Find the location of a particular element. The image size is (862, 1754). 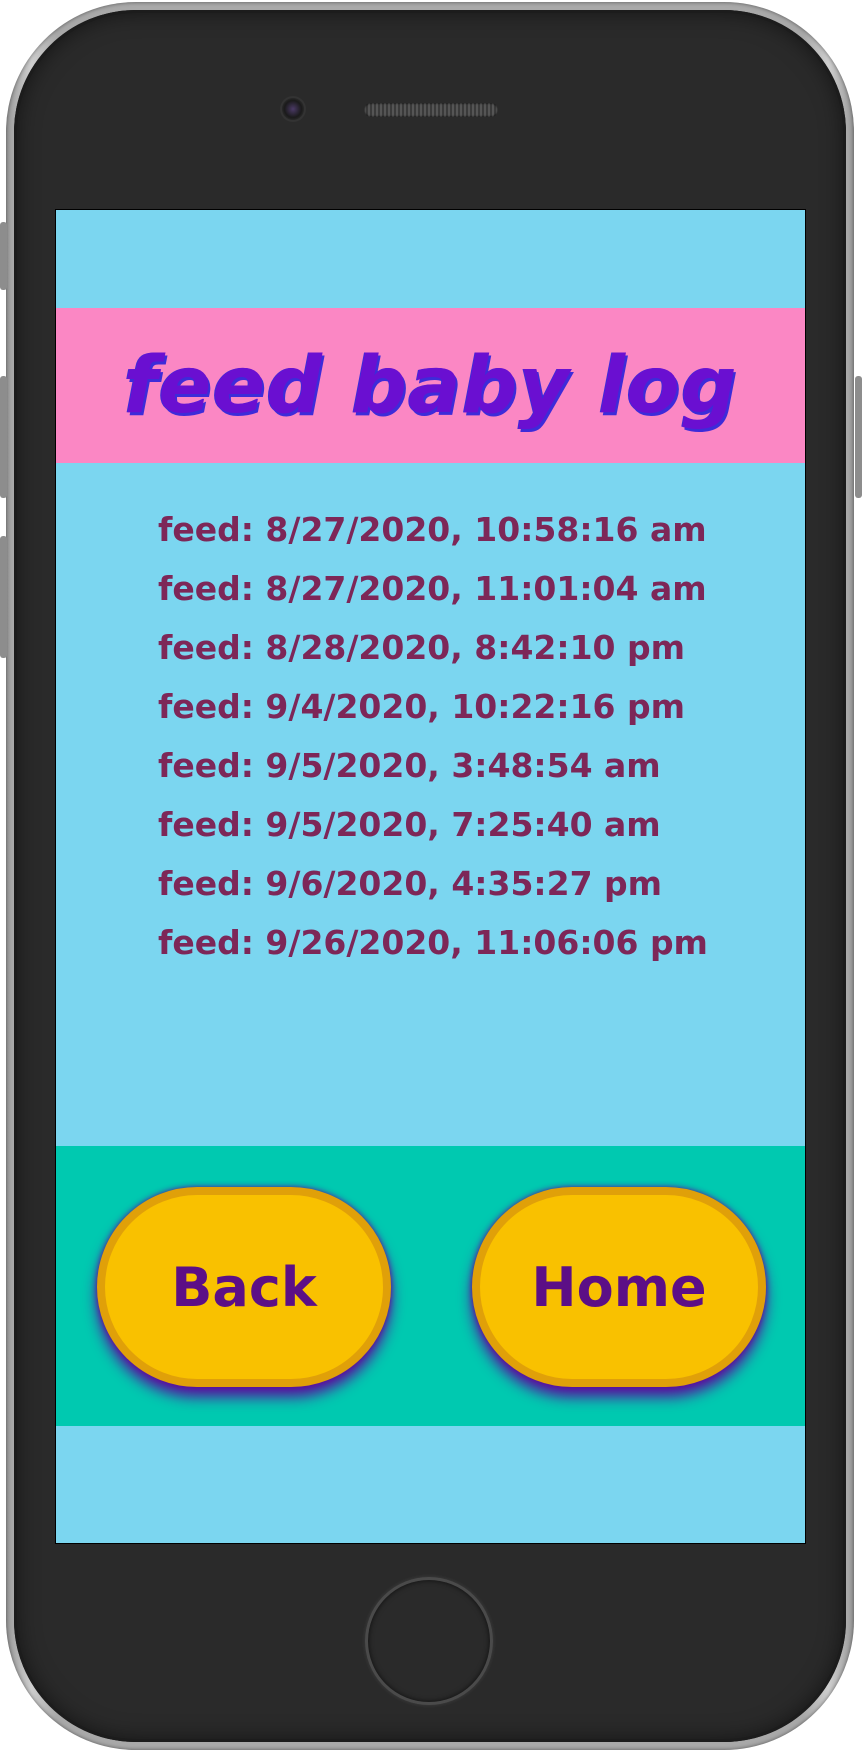

power-button is located at coordinates (858, 437).